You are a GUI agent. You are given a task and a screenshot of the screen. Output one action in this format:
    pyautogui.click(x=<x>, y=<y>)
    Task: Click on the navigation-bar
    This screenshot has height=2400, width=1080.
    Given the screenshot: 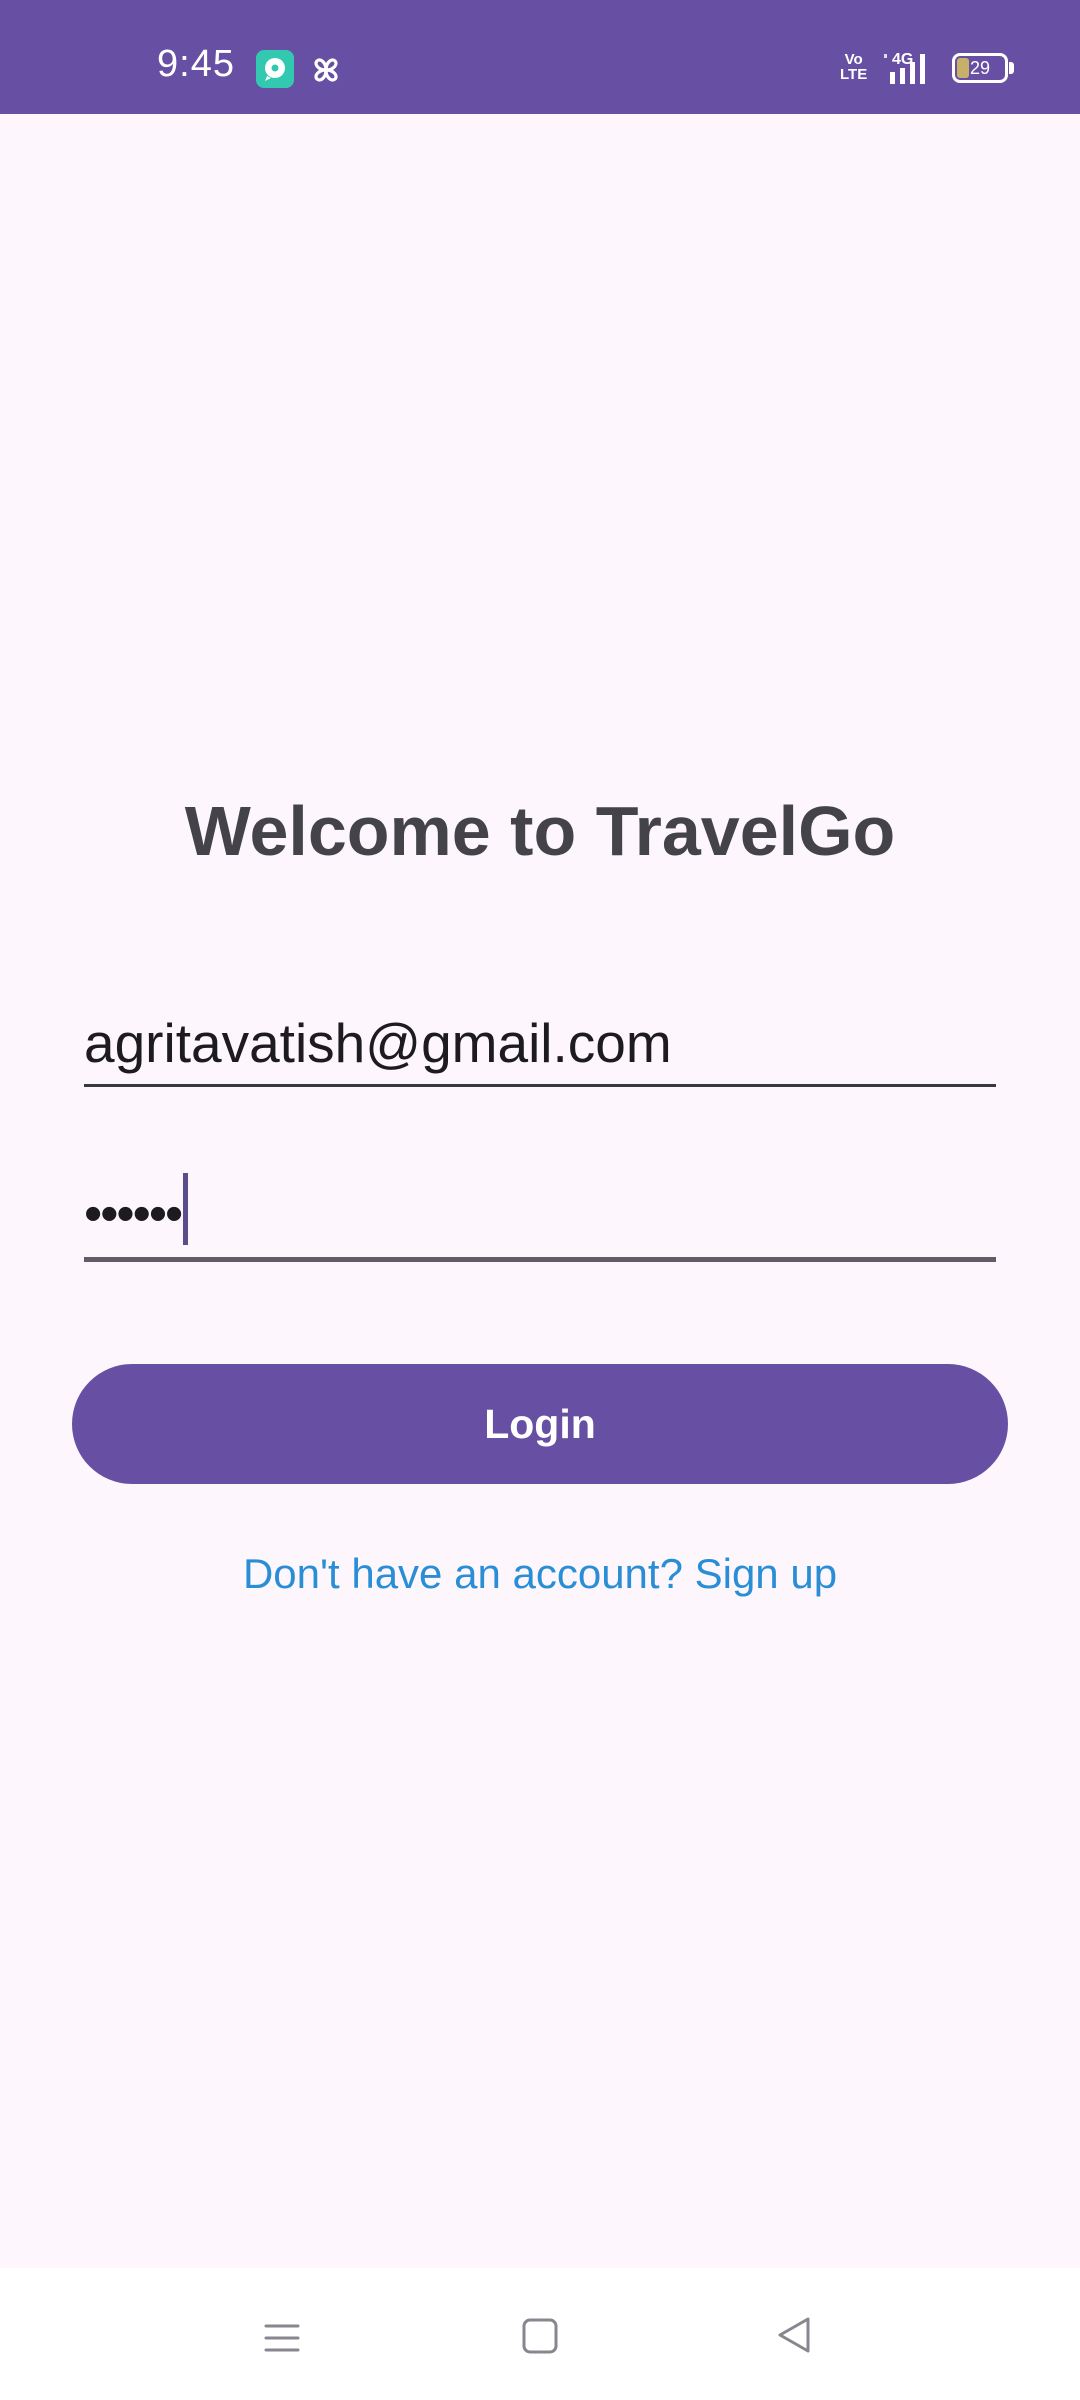 What is the action you would take?
    pyautogui.click(x=540, y=2334)
    